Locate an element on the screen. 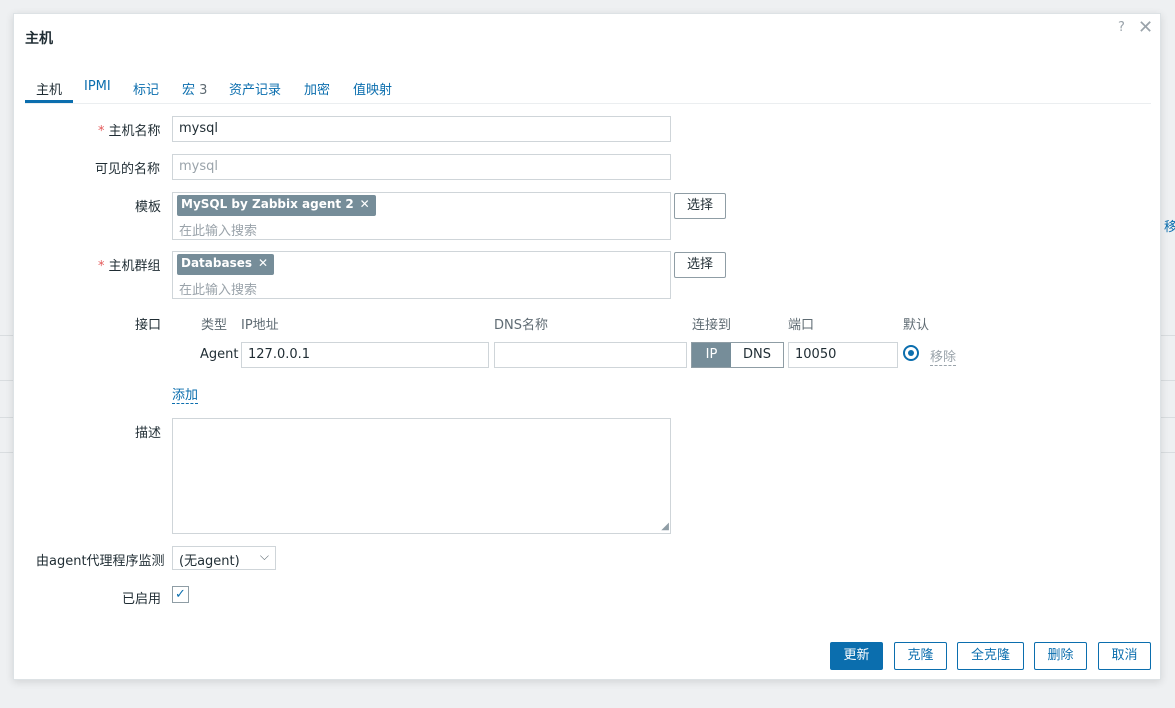 The width and height of the screenshot is (1175, 708). close-icon: ✕ is located at coordinates (1145, 27).